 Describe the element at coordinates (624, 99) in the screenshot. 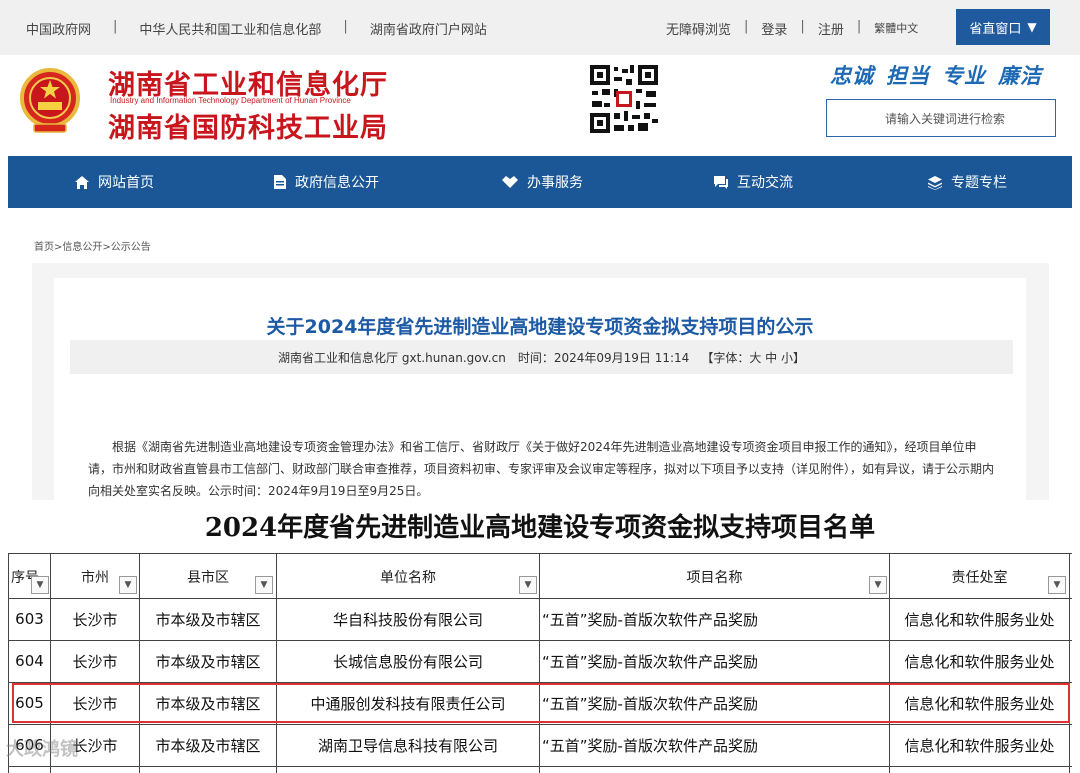

I see `qr-code-icon` at that location.